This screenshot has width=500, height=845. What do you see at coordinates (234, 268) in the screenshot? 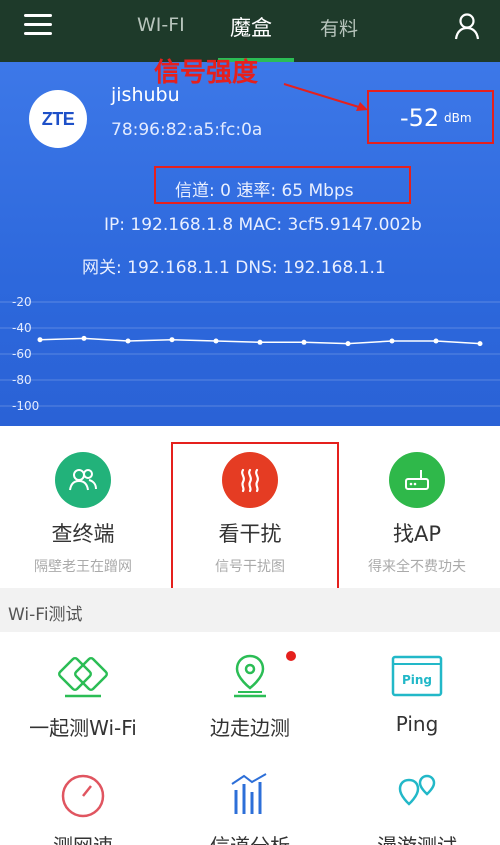
I see `gateway-dns-info: 网关: 192.168.1.1 DNS: 192.168.1.1` at bounding box center [234, 268].